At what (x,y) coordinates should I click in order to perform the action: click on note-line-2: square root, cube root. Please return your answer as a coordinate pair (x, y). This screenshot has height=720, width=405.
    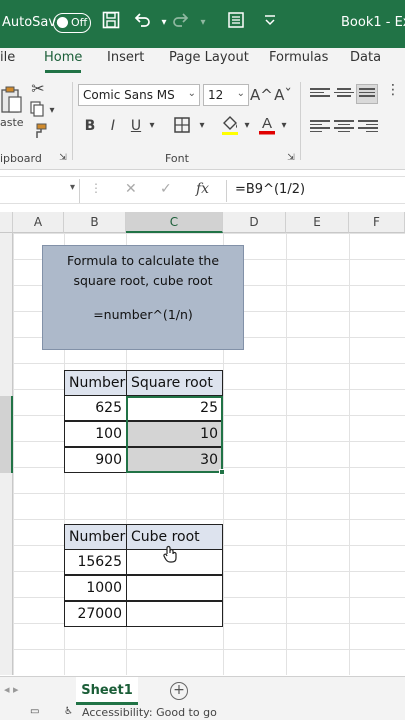
    Looking at the image, I should click on (143, 280).